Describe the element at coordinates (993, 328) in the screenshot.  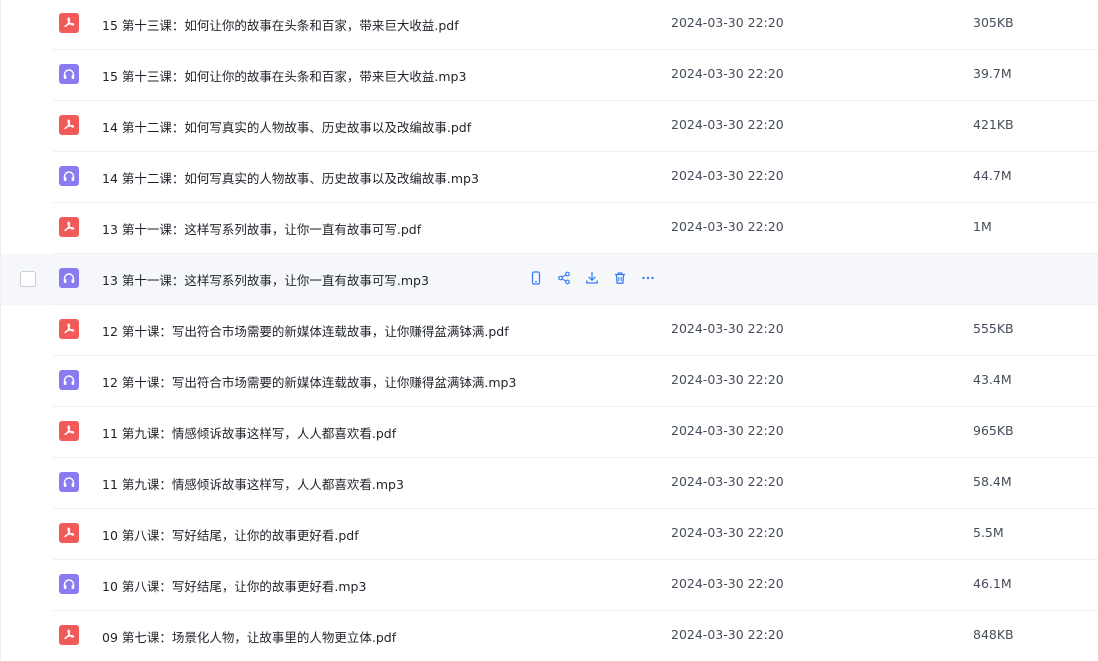
I see `file-size: 555KB` at that location.